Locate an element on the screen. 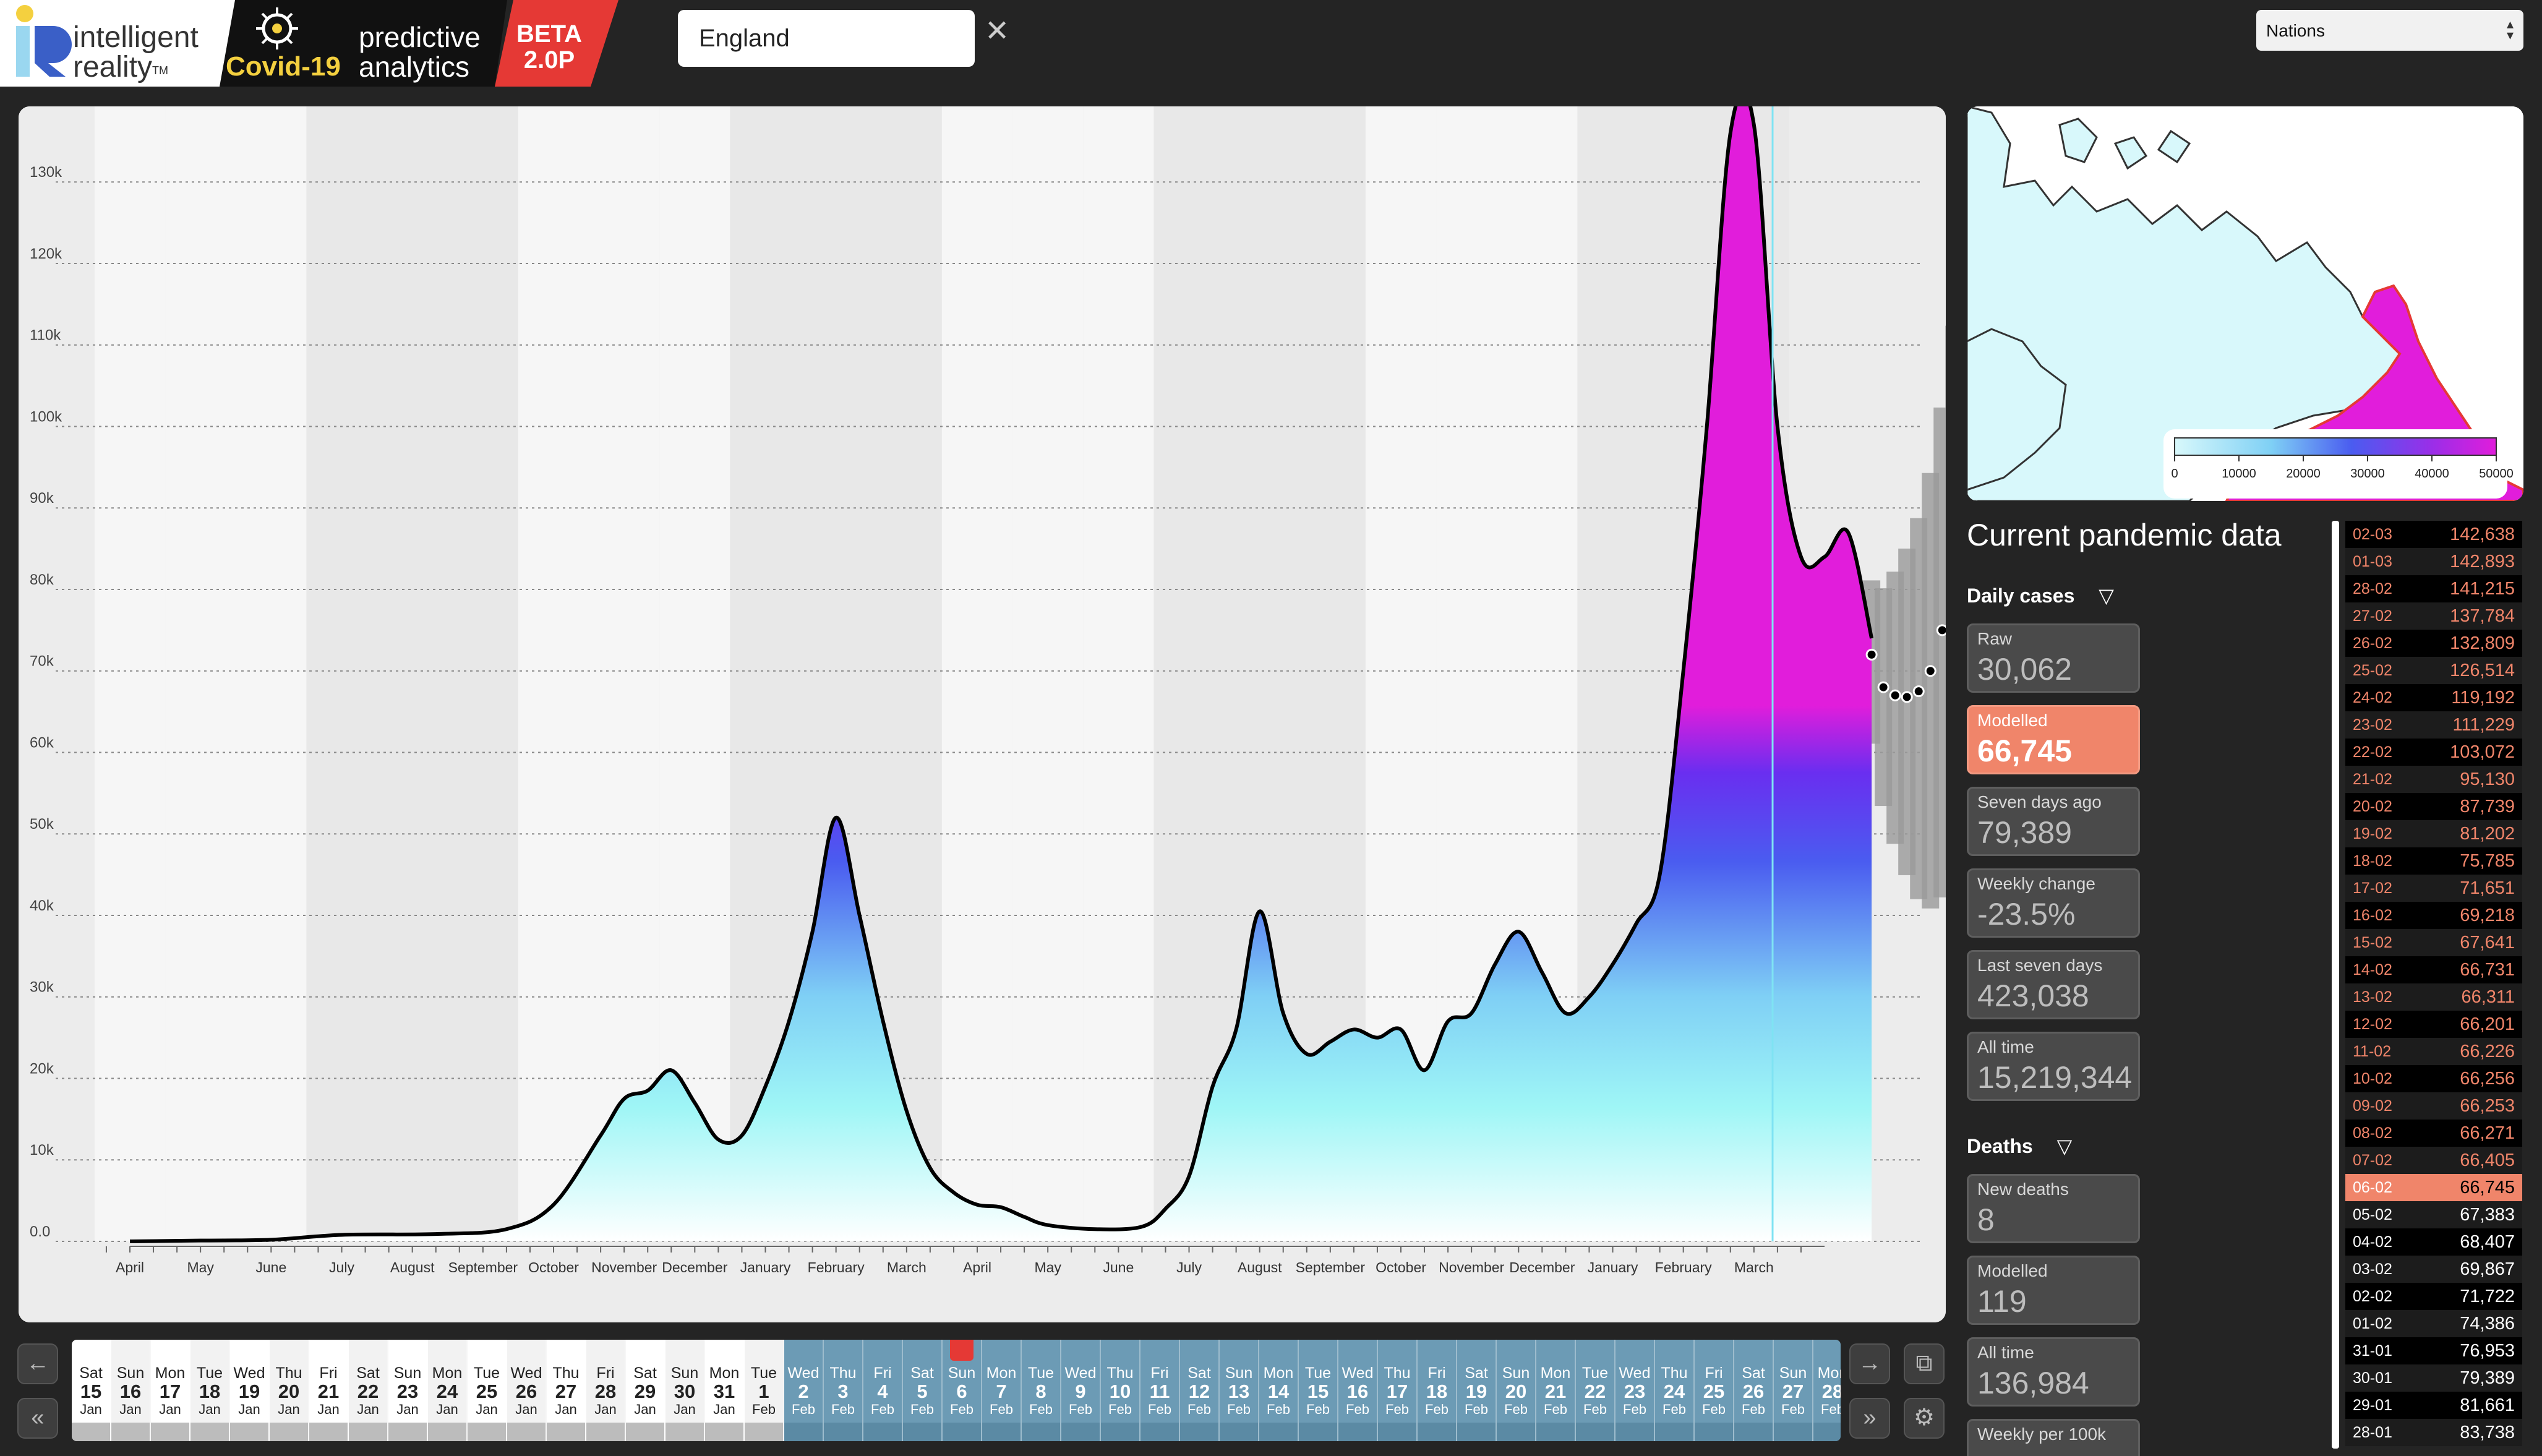  history-row: 23-02 111,229 is located at coordinates (2434, 725).